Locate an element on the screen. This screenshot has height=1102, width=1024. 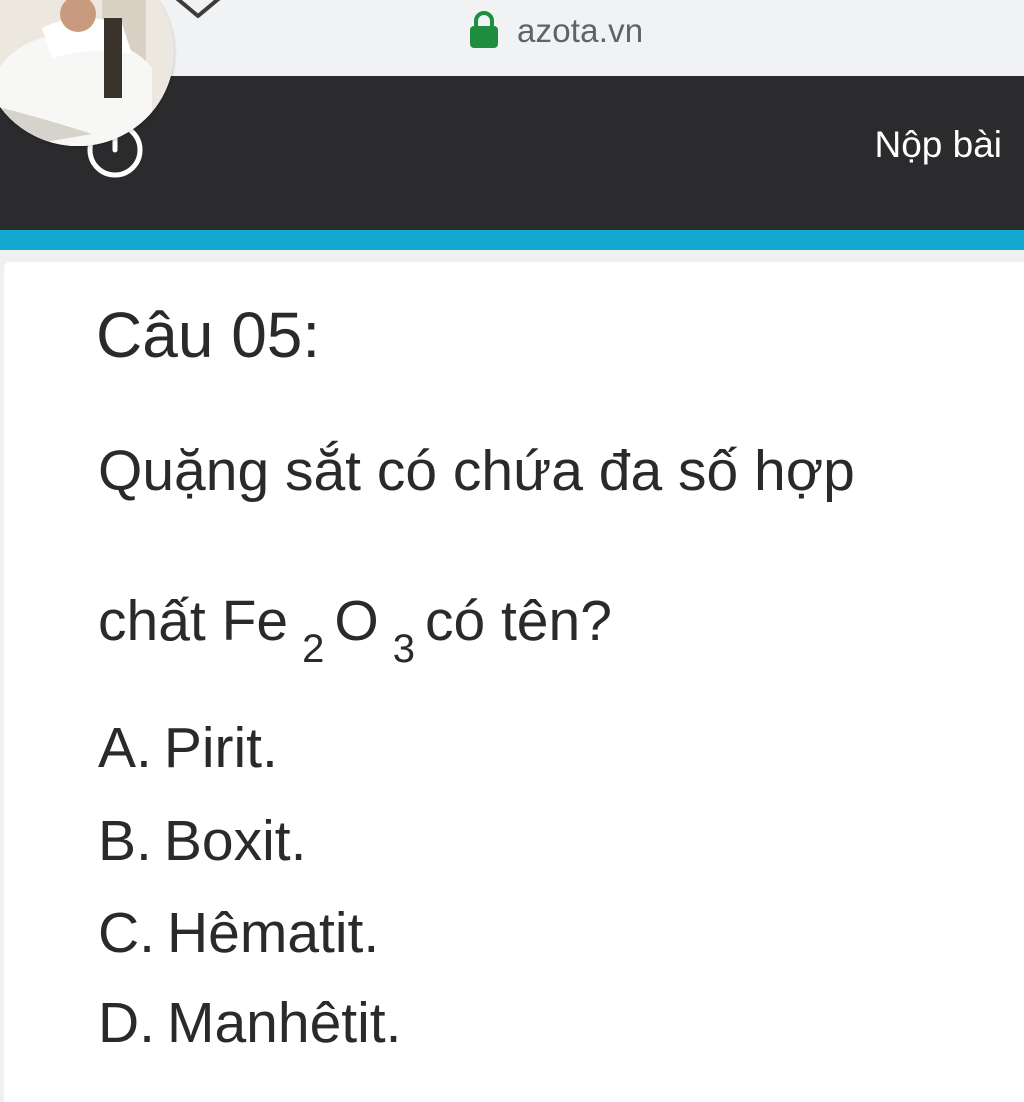
option-letter: A. is located at coordinates (125, 748).